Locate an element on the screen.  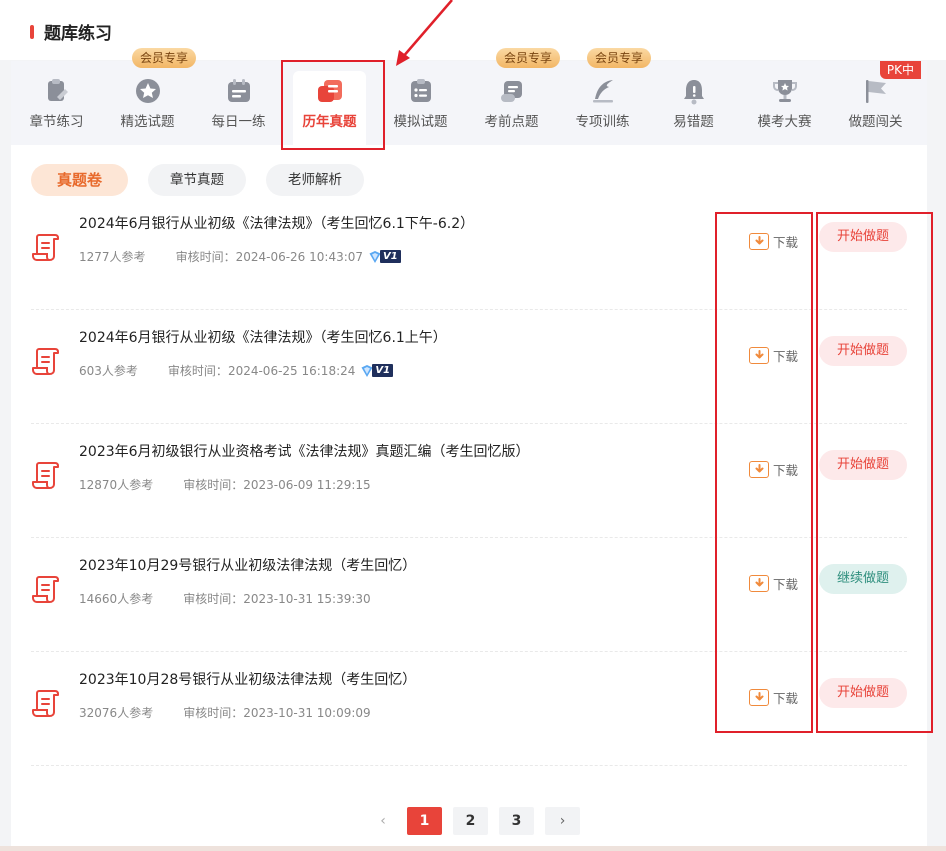
nav-tab-label: 考前点题 is located at coordinates (511, 122).